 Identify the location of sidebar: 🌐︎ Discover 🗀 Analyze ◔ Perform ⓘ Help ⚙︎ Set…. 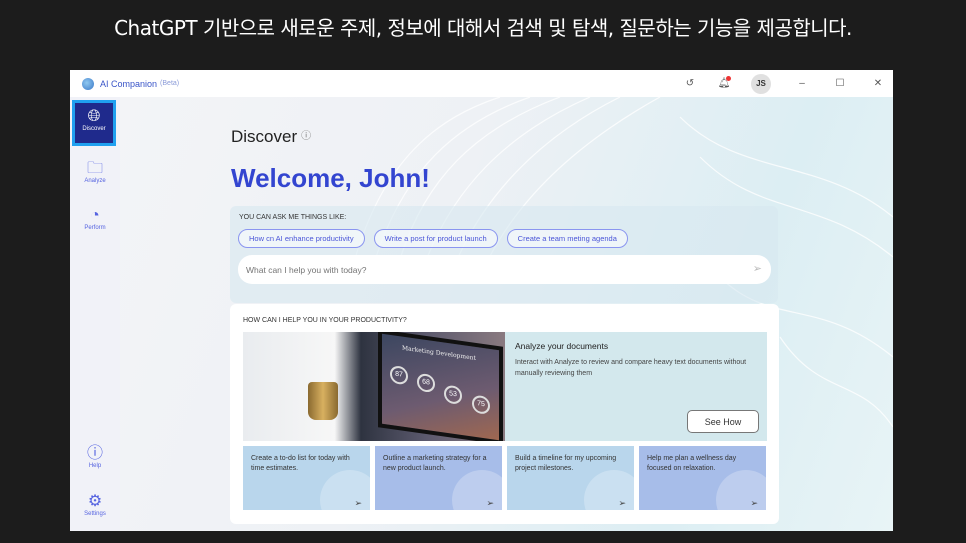
(95, 314).